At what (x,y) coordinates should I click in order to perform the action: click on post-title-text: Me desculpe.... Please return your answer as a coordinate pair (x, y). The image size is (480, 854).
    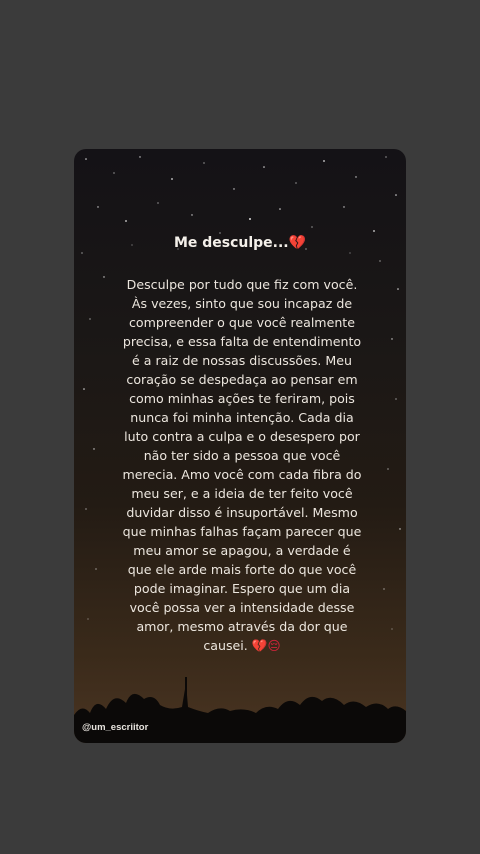
    Looking at the image, I should click on (231, 243).